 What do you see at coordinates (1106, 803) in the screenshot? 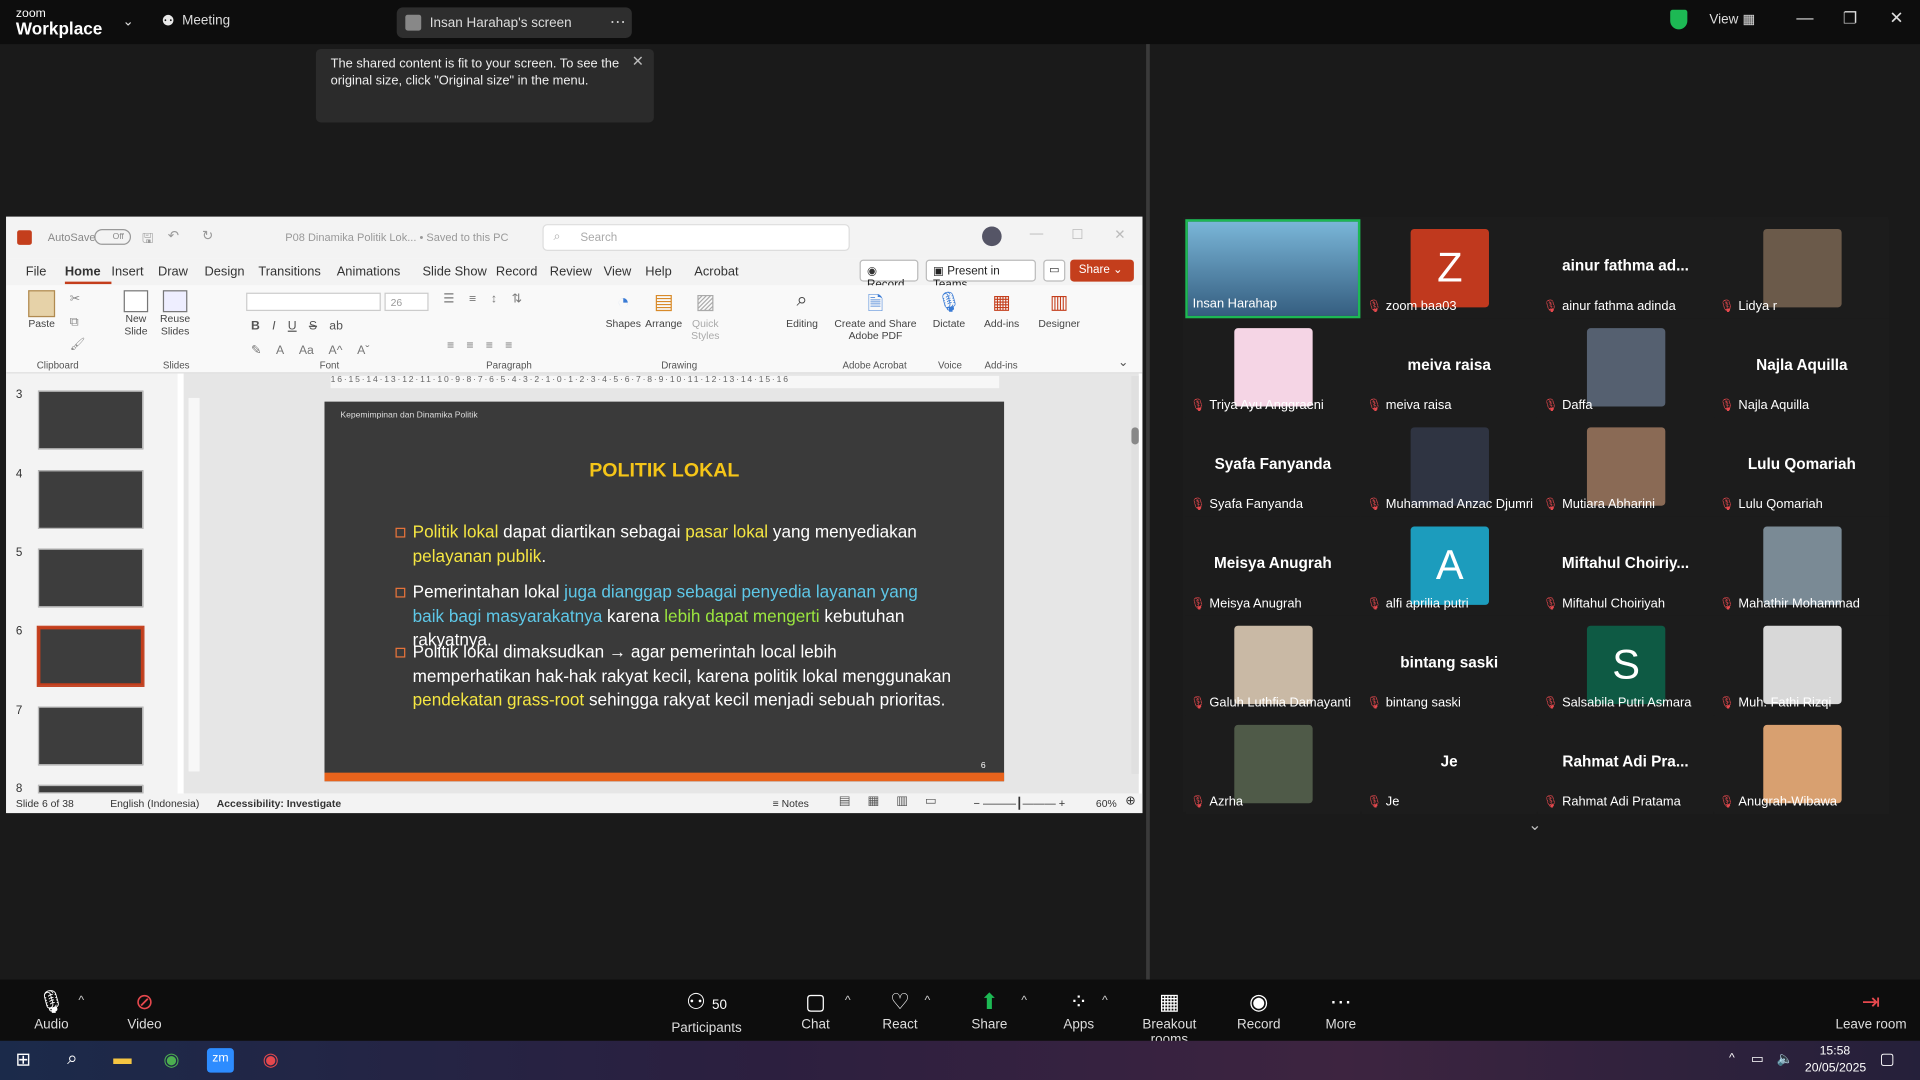
I see `zoom-level: 60%` at bounding box center [1106, 803].